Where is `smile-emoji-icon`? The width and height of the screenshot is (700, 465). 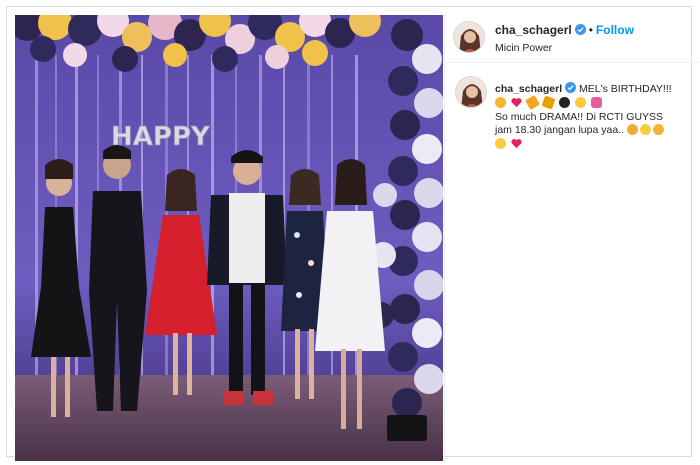 smile-emoji-icon is located at coordinates (632, 129).